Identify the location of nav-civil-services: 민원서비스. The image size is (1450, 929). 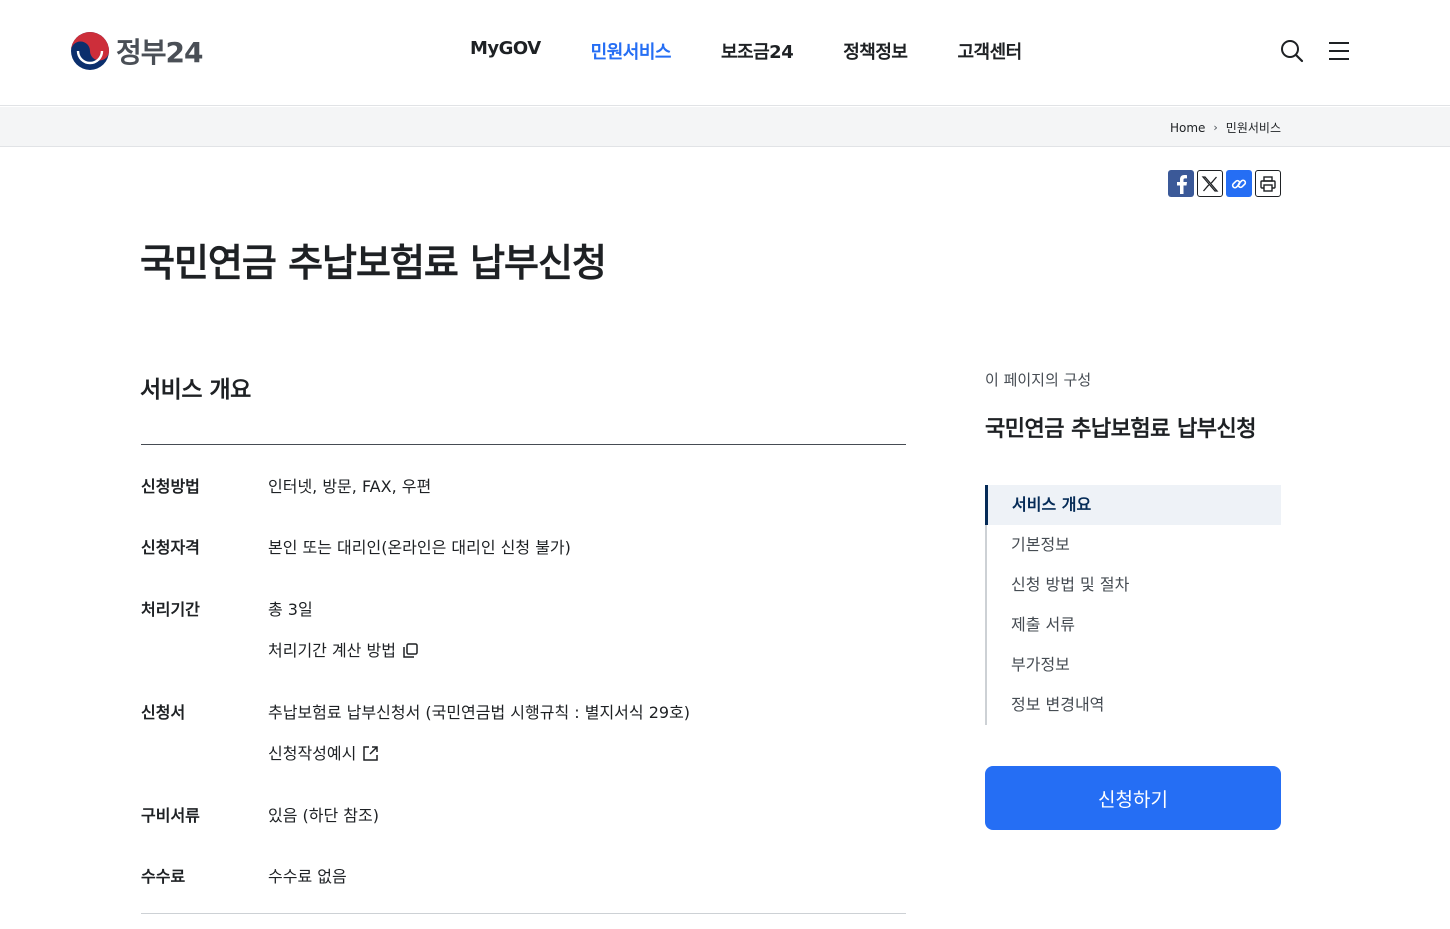
(631, 51).